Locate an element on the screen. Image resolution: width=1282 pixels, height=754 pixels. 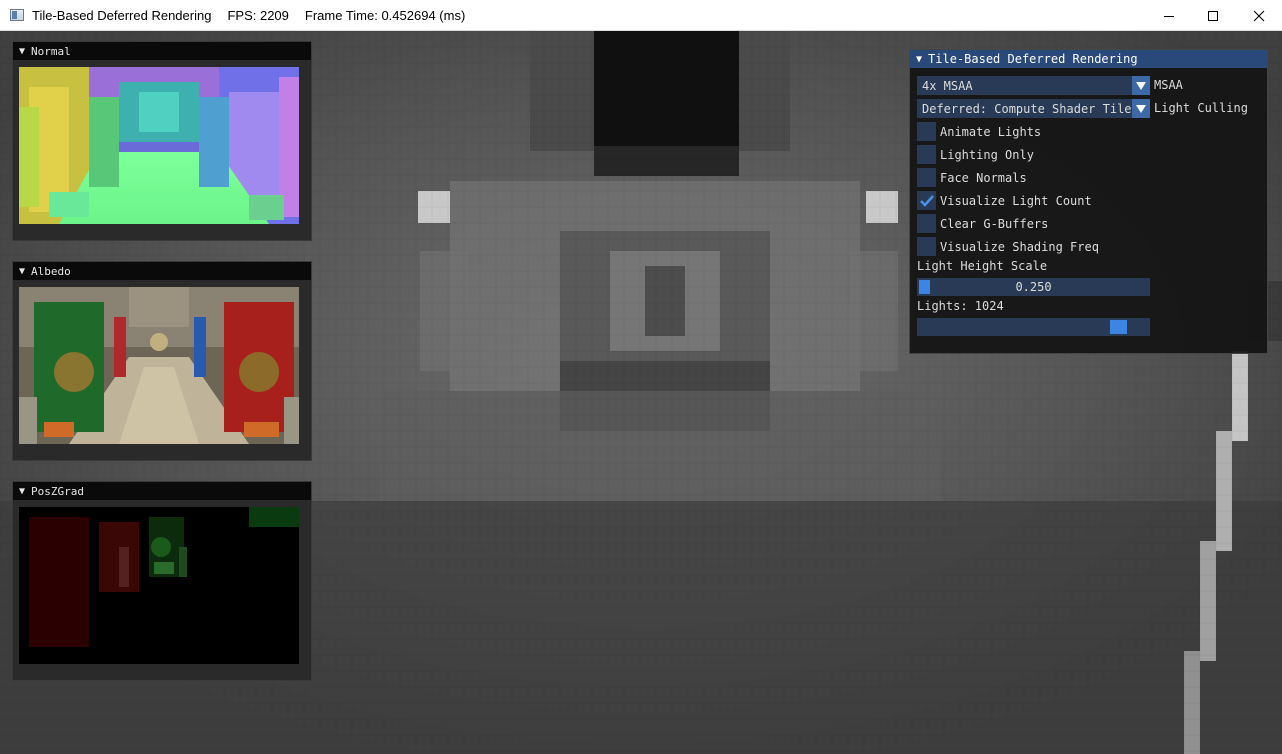
checkbox-visualize-shading-freq: Visualize Shading Freq is located at coordinates (1008, 246).